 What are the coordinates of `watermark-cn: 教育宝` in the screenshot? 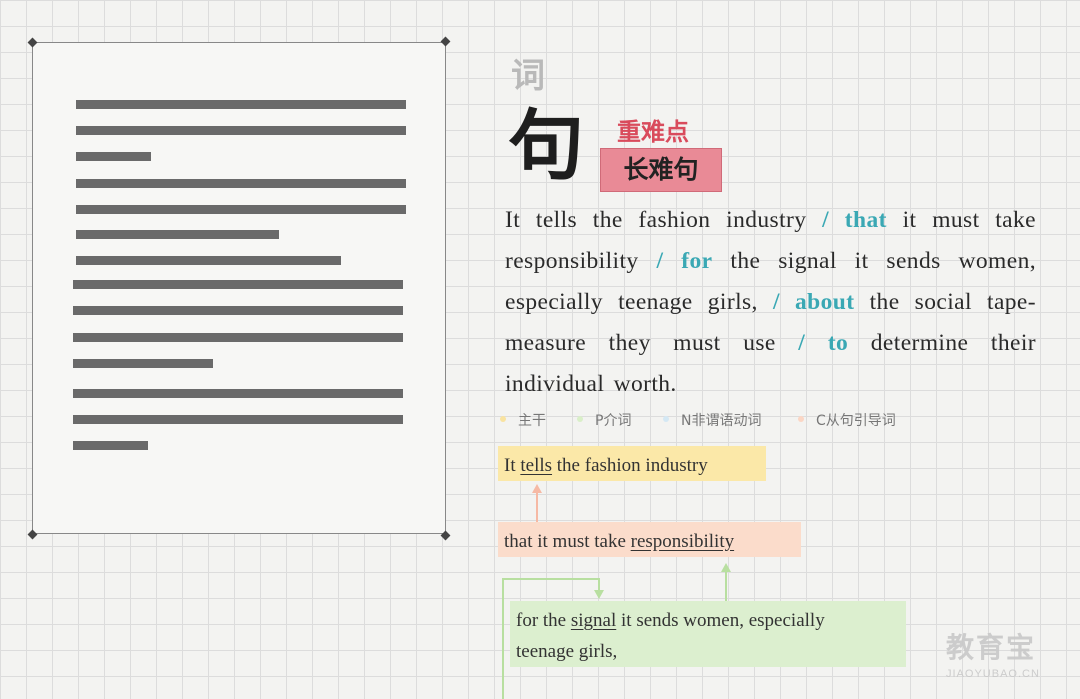 It's located at (991, 647).